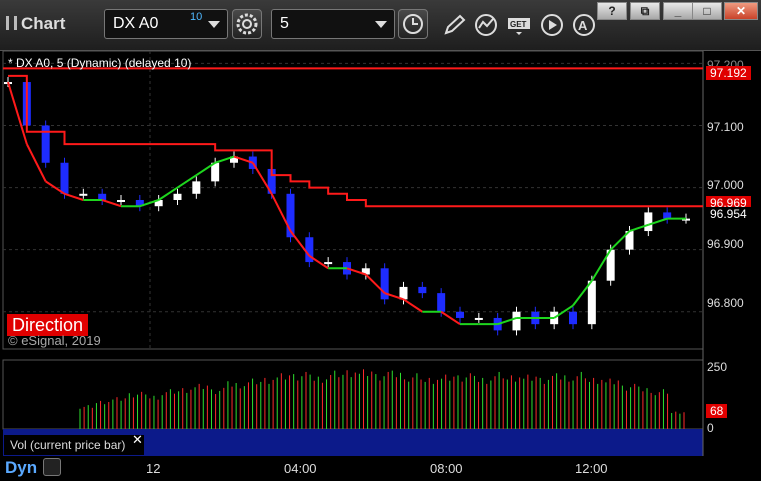  What do you see at coordinates (710, 428) in the screenshot?
I see `volume-axis-label: 0` at bounding box center [710, 428].